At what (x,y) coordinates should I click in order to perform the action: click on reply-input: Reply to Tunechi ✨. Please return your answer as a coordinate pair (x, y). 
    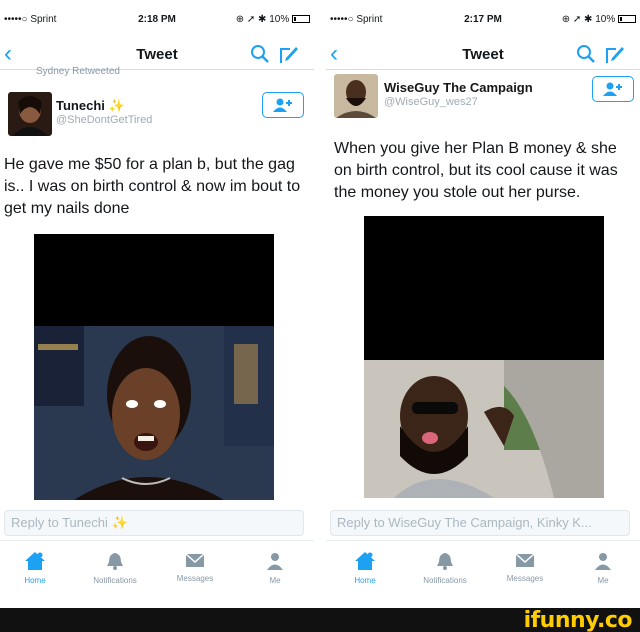
    Looking at the image, I should click on (154, 523).